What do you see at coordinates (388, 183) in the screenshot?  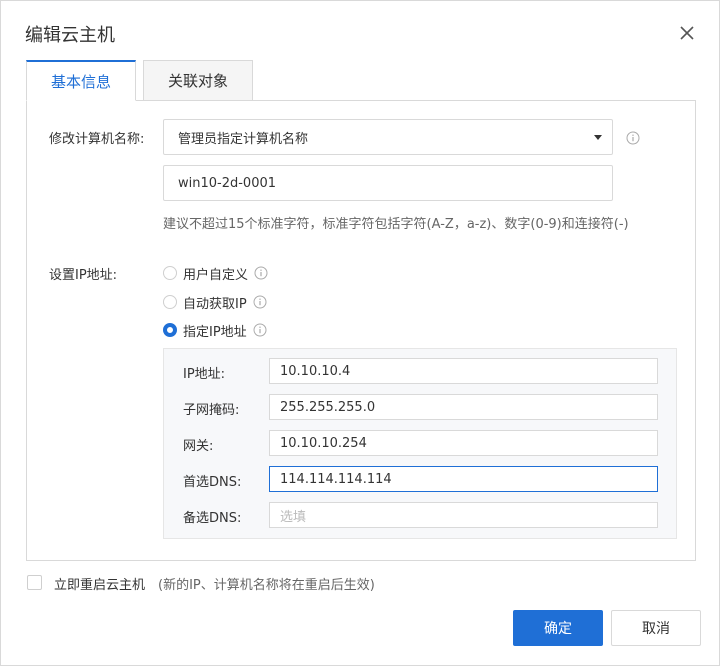 I see `computer-name-input: win10-2d-0001` at bounding box center [388, 183].